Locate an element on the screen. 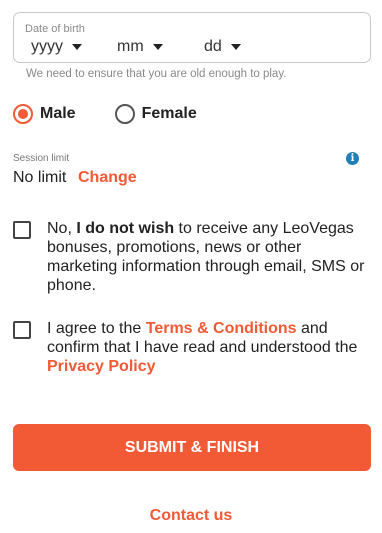 Image resolution: width=382 pixels, height=533 pixels. date-of-birth-label: Date of birth is located at coordinates (55, 29).